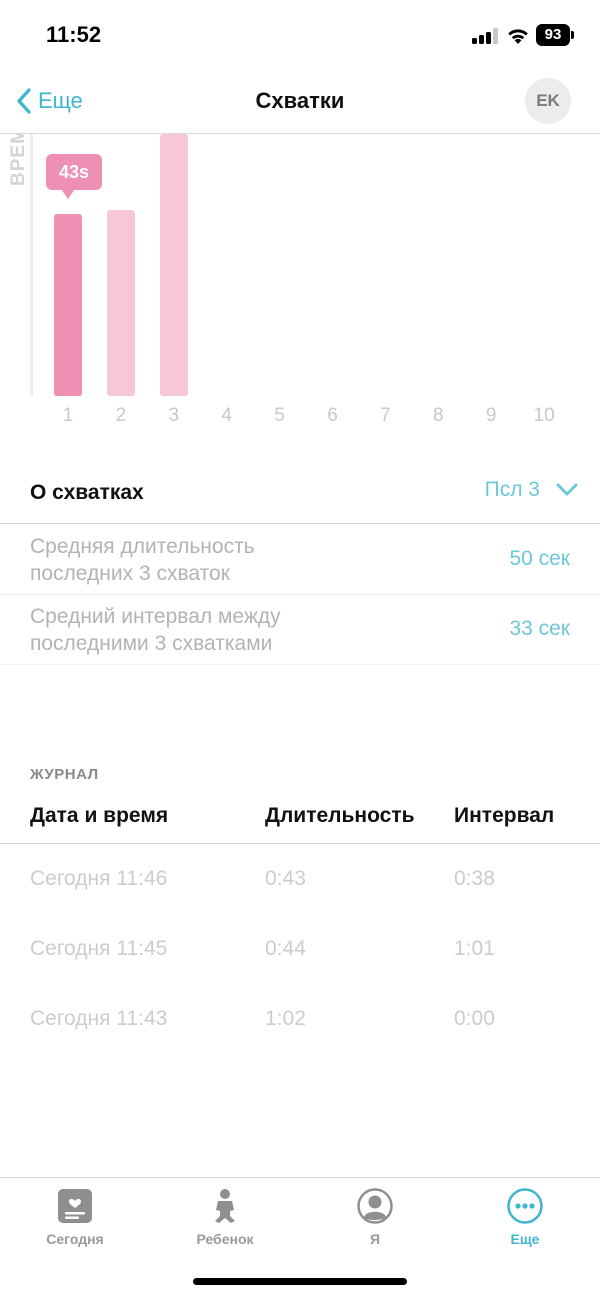  What do you see at coordinates (226, 415) in the screenshot?
I see `x-tick-label: 4` at bounding box center [226, 415].